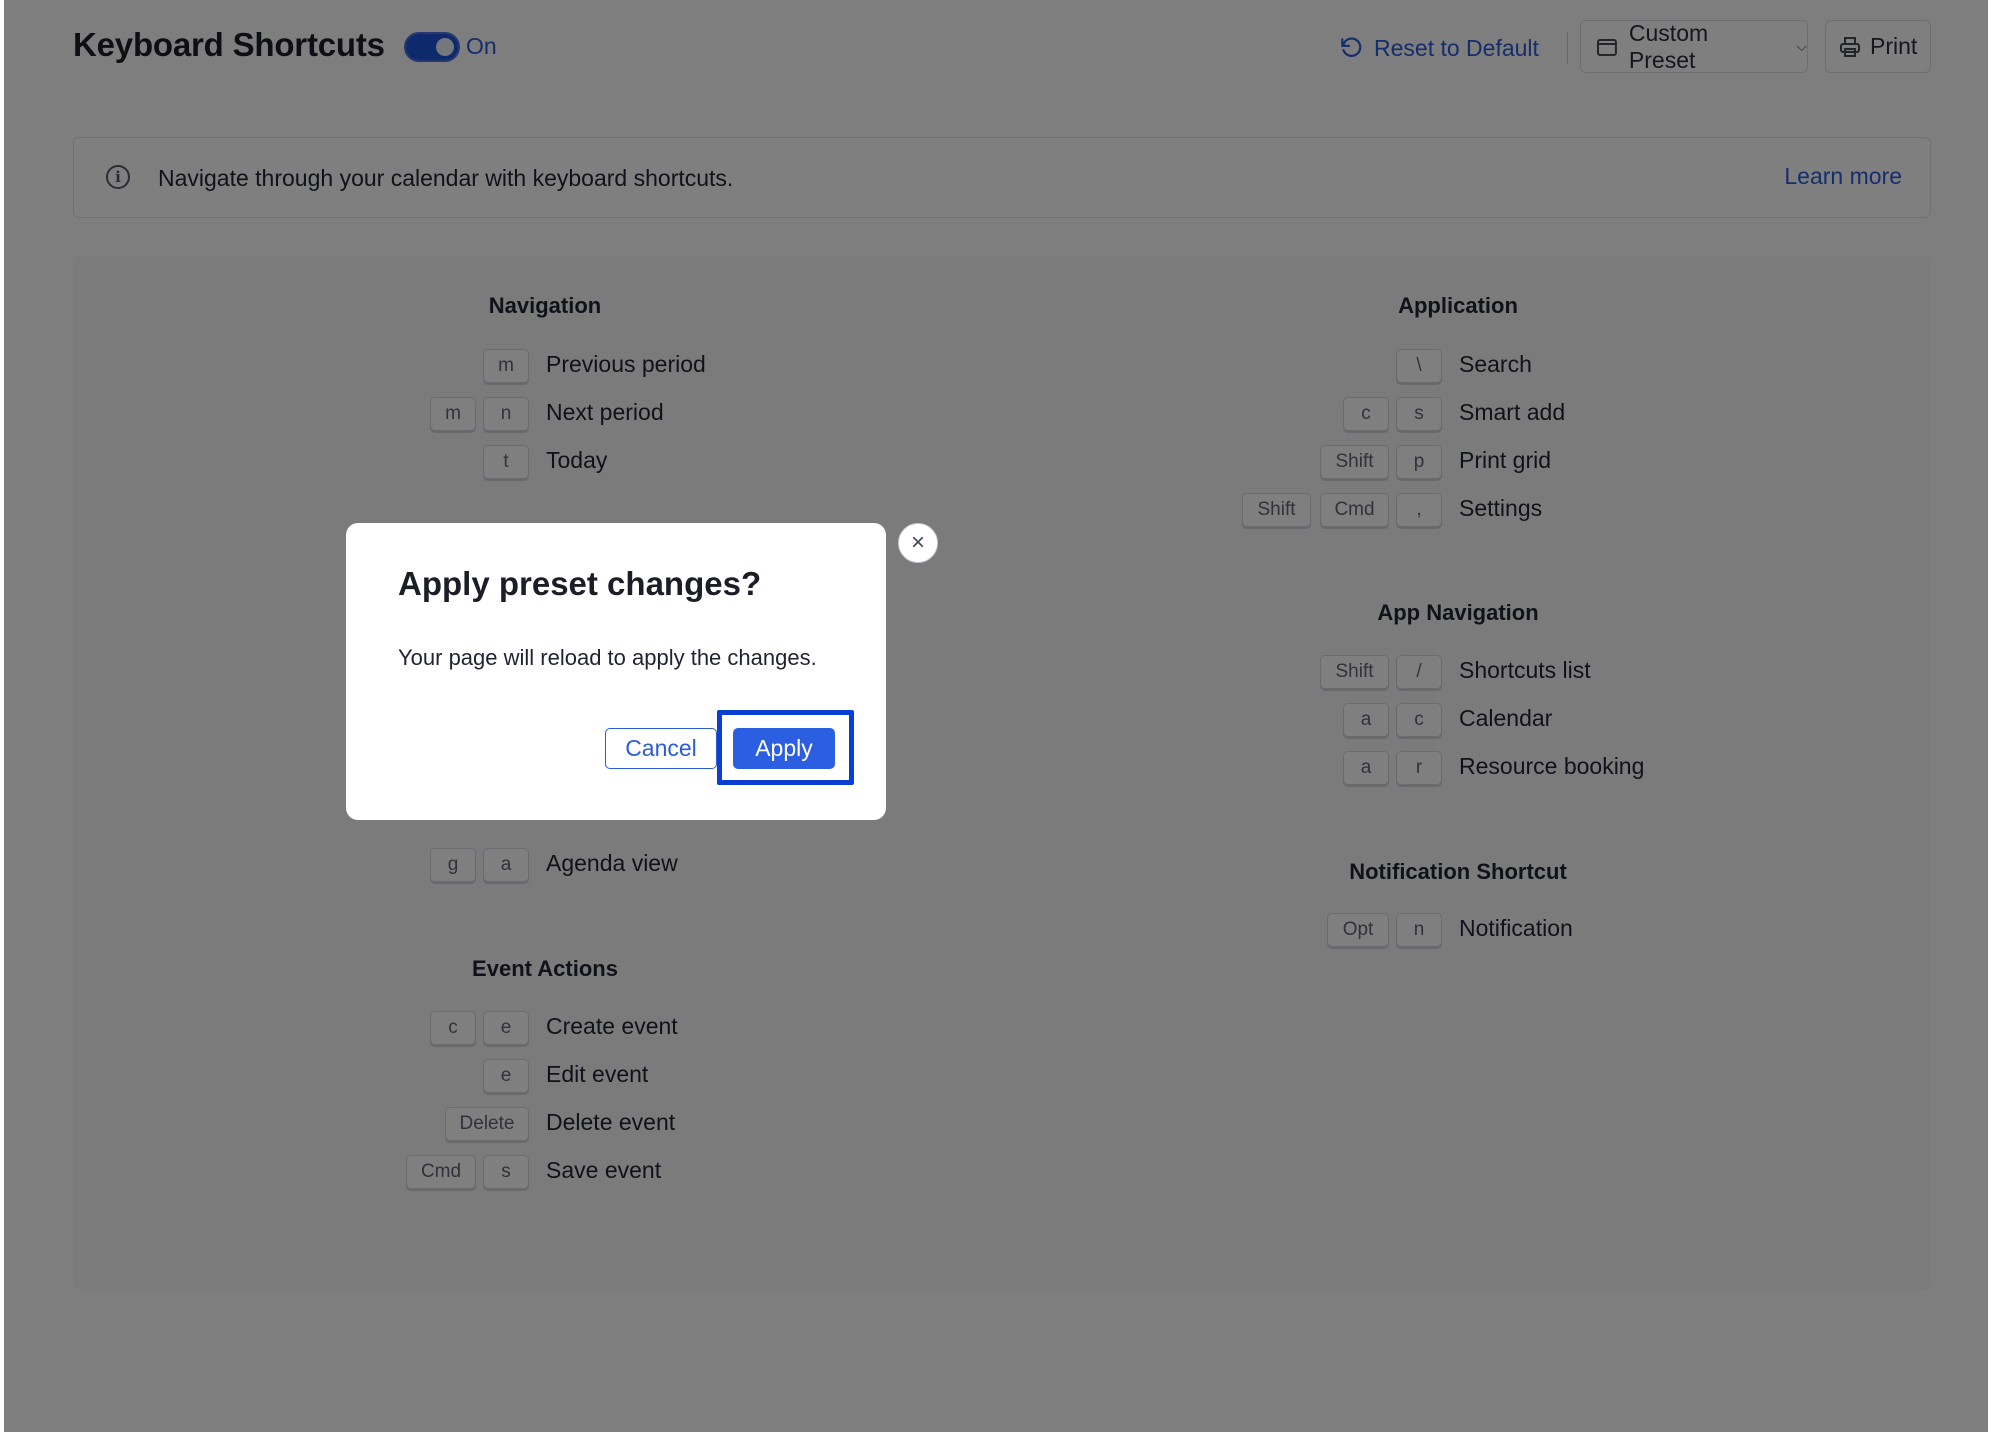 The height and width of the screenshot is (1436, 1992). What do you see at coordinates (661, 748) in the screenshot?
I see `cancel-button: Cancel` at bounding box center [661, 748].